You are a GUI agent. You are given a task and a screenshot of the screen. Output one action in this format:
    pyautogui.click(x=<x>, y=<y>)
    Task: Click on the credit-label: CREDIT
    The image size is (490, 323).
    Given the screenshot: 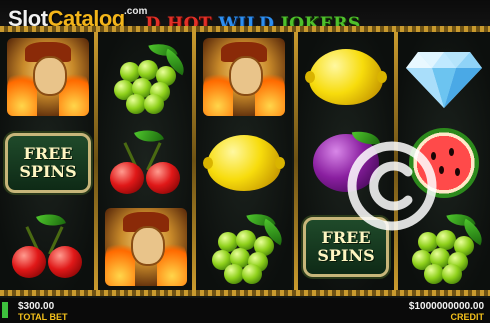 What is the action you would take?
    pyautogui.click(x=467, y=317)
    